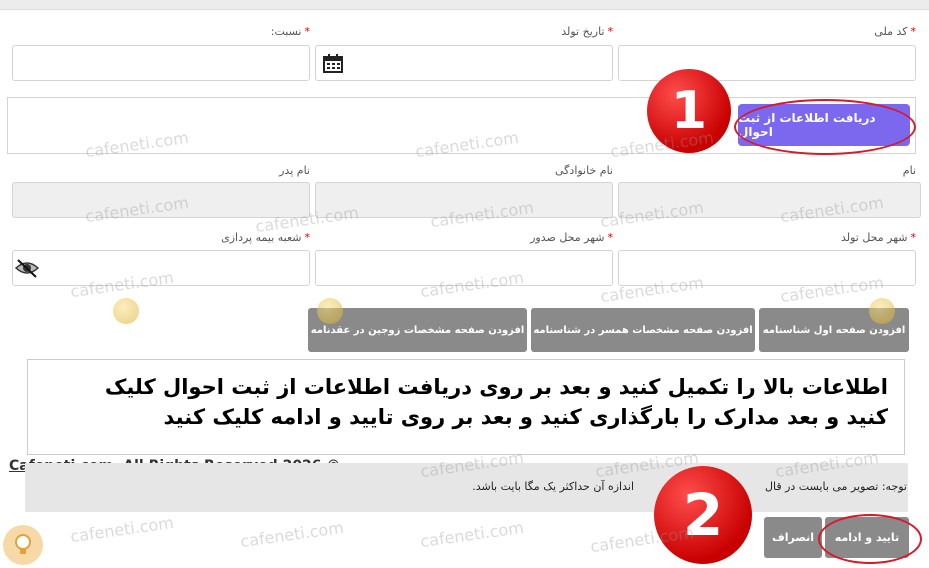 This screenshot has width=929, height=568. What do you see at coordinates (643, 330) in the screenshot?
I see `add-spouse-page-button: افزودن صفحه مشخصات همسر در شناسنامه` at bounding box center [643, 330].